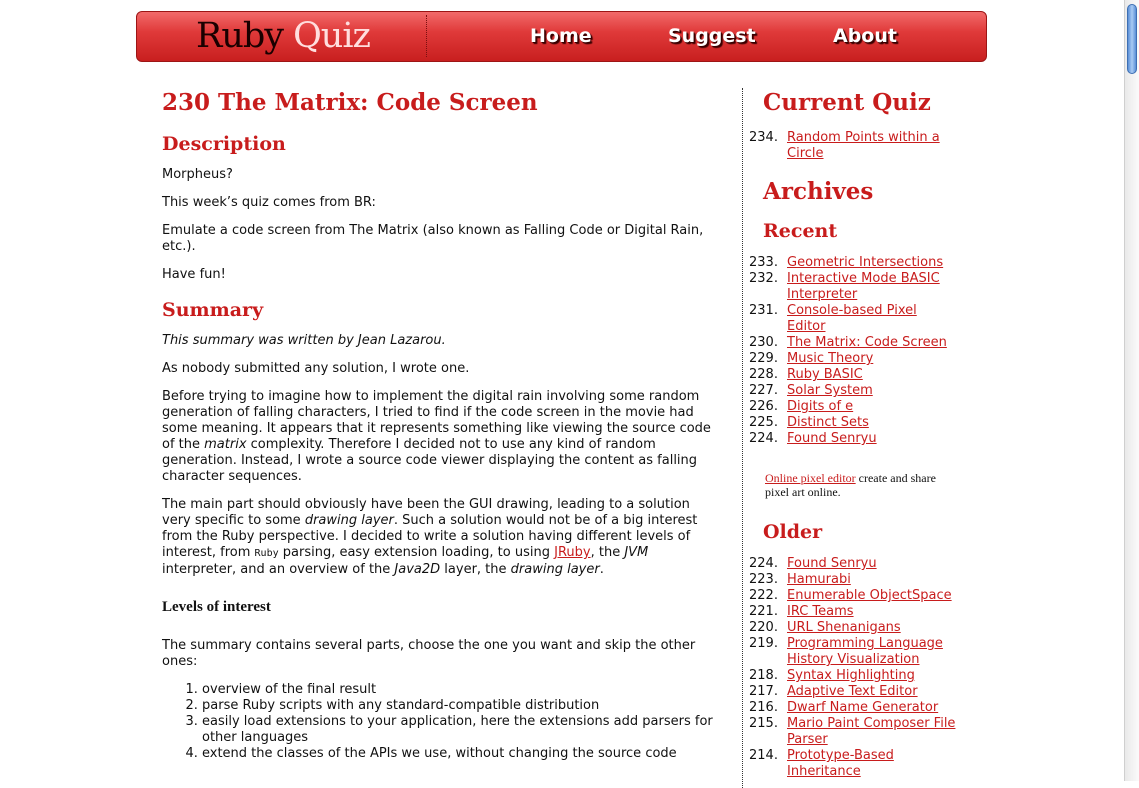  I want to click on site-header: Ruby Quiz Home Suggest About, so click(561, 36).